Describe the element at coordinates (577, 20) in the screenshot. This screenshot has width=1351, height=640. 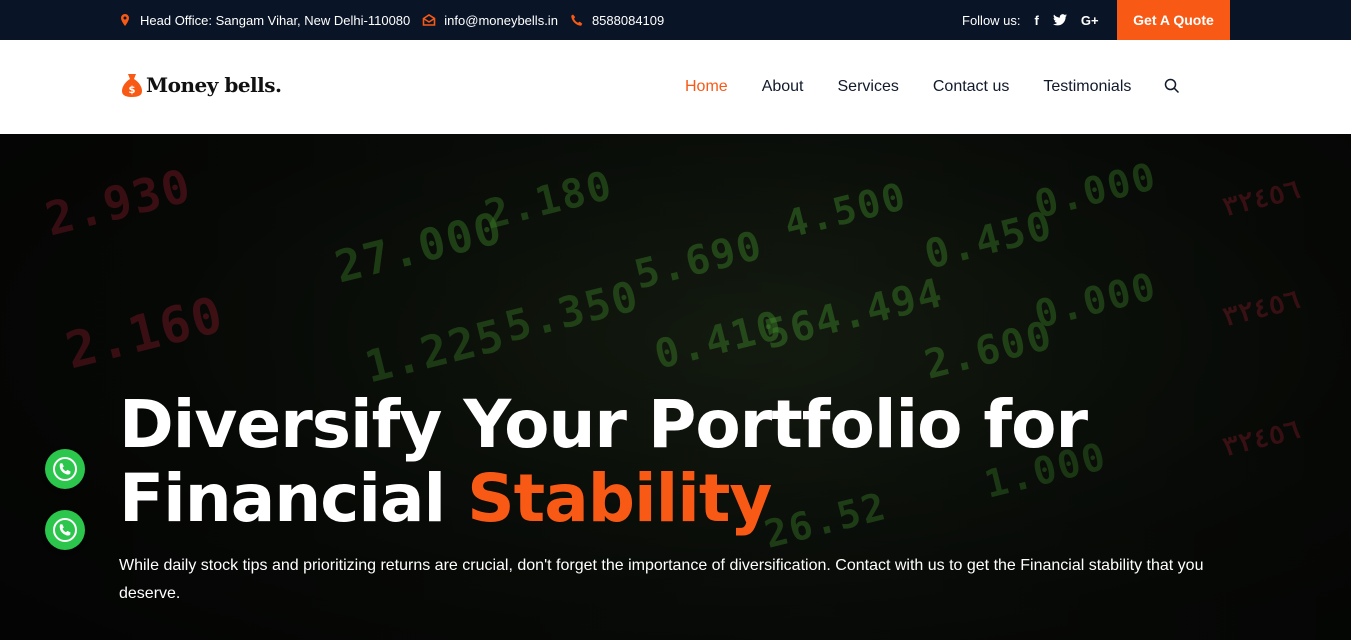
I see `phone-icon` at that location.